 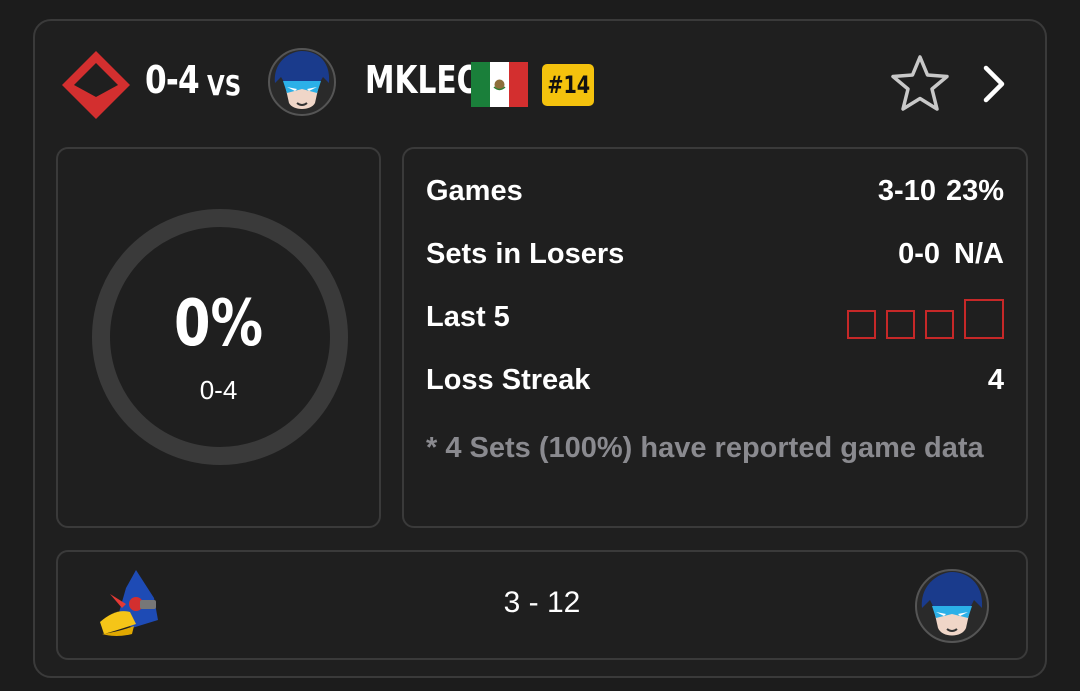 What do you see at coordinates (979, 254) in the screenshot?
I see `losers-percent: N/A` at bounding box center [979, 254].